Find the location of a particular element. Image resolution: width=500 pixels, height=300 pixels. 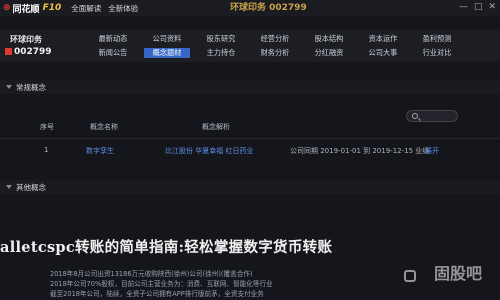

window-controls: — □ ✕ is located at coordinates (477, 7).